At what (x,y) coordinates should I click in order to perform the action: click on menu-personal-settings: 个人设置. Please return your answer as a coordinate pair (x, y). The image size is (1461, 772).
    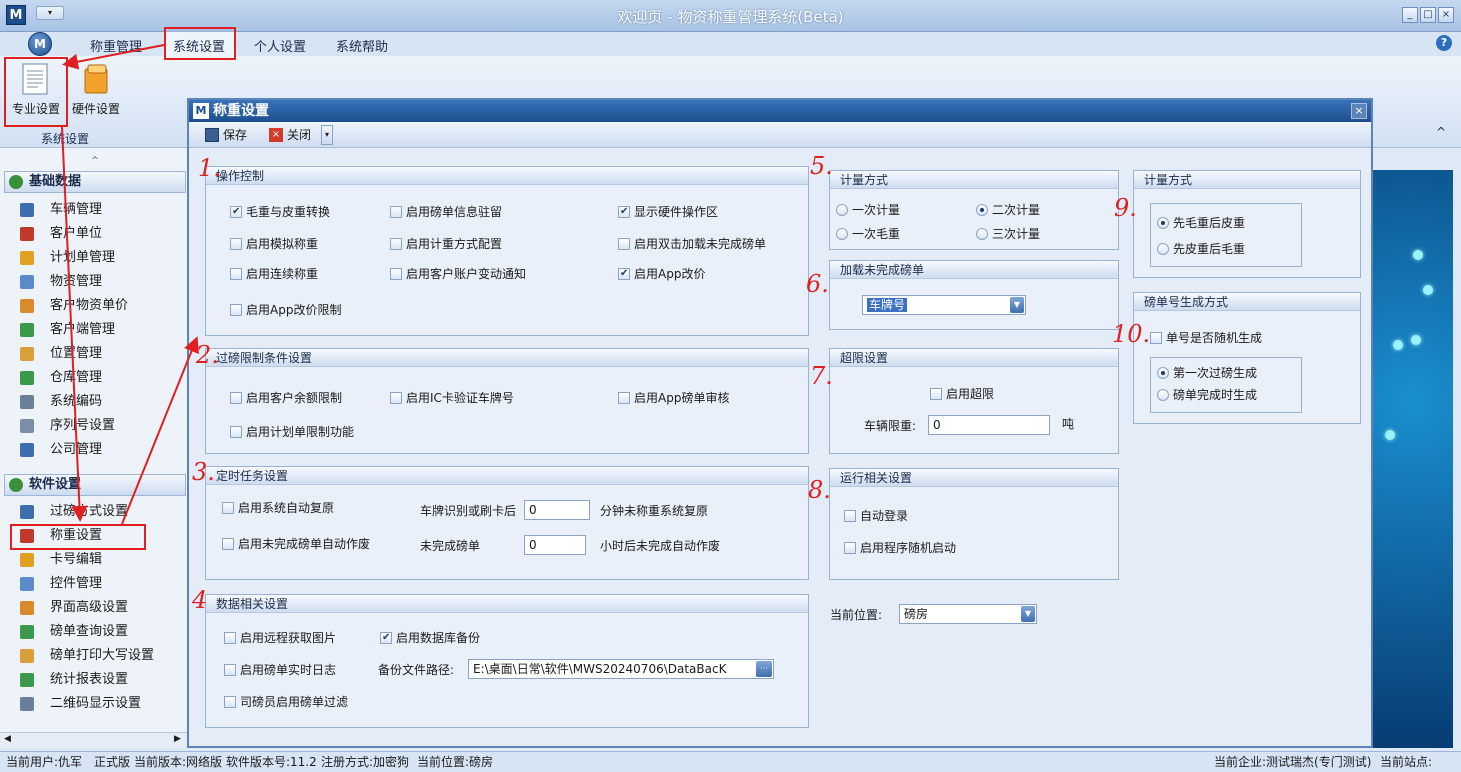
    Looking at the image, I should click on (280, 45).